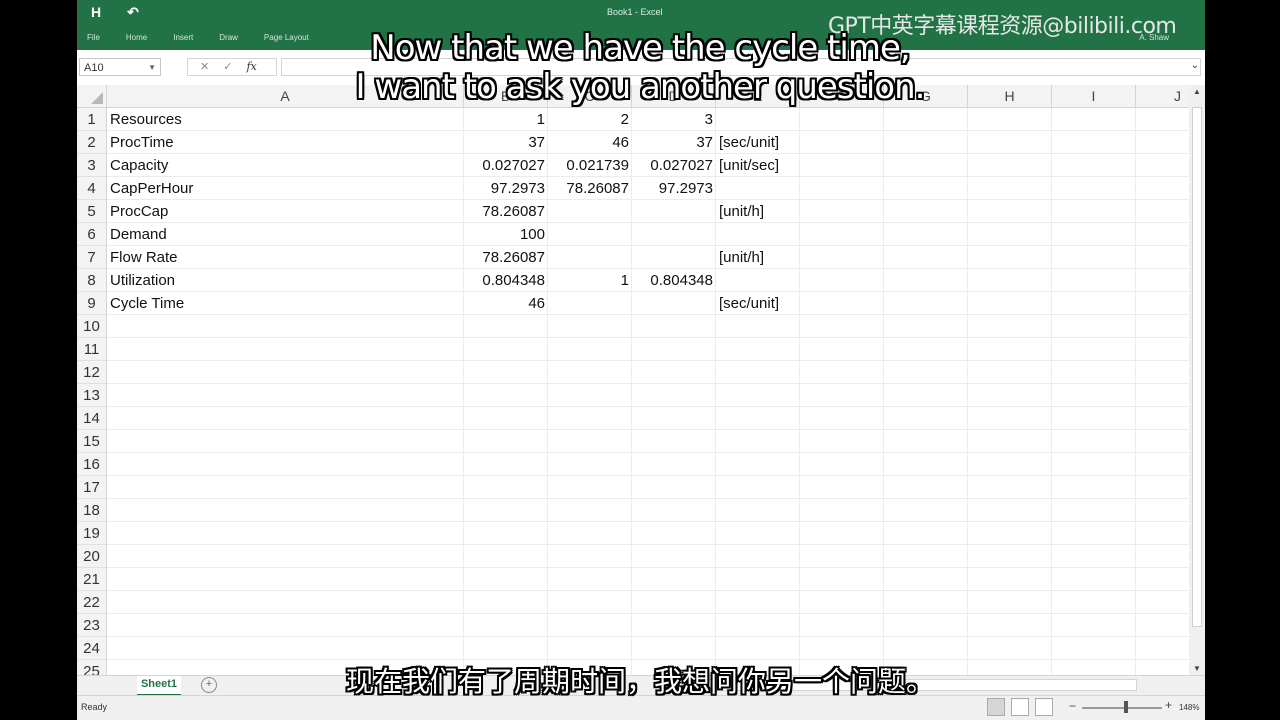  Describe the element at coordinates (1072, 706) in the screenshot. I see `zoom-out-icon: −` at that location.